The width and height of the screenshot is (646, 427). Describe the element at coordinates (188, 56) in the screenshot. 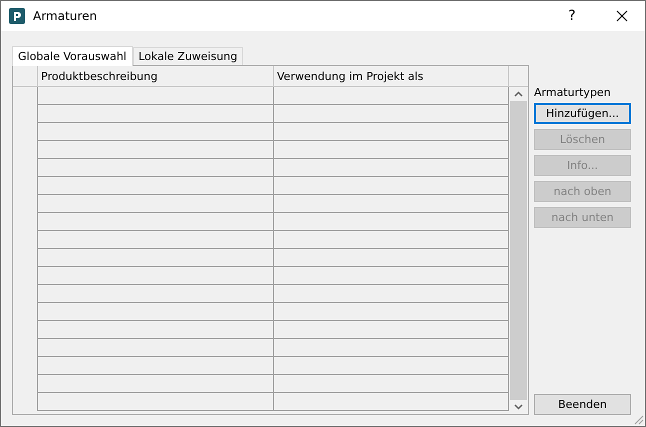

I see `tab: Lokale Zuweisung` at that location.